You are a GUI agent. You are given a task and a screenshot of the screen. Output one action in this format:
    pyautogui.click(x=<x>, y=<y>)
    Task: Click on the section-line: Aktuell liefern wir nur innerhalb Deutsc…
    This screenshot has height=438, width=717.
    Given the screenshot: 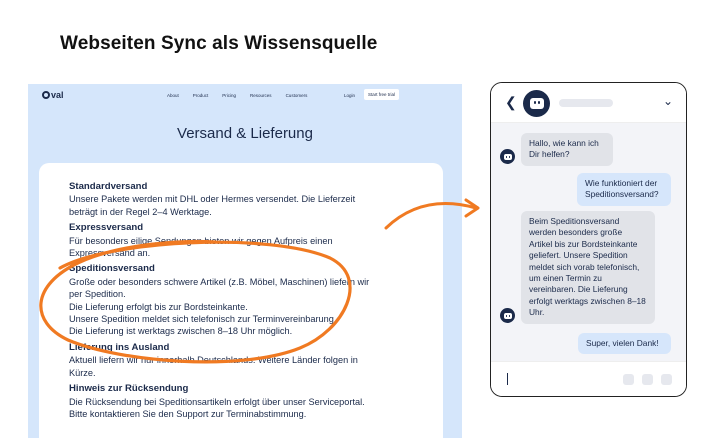 What is the action you would take?
    pyautogui.click(x=213, y=360)
    